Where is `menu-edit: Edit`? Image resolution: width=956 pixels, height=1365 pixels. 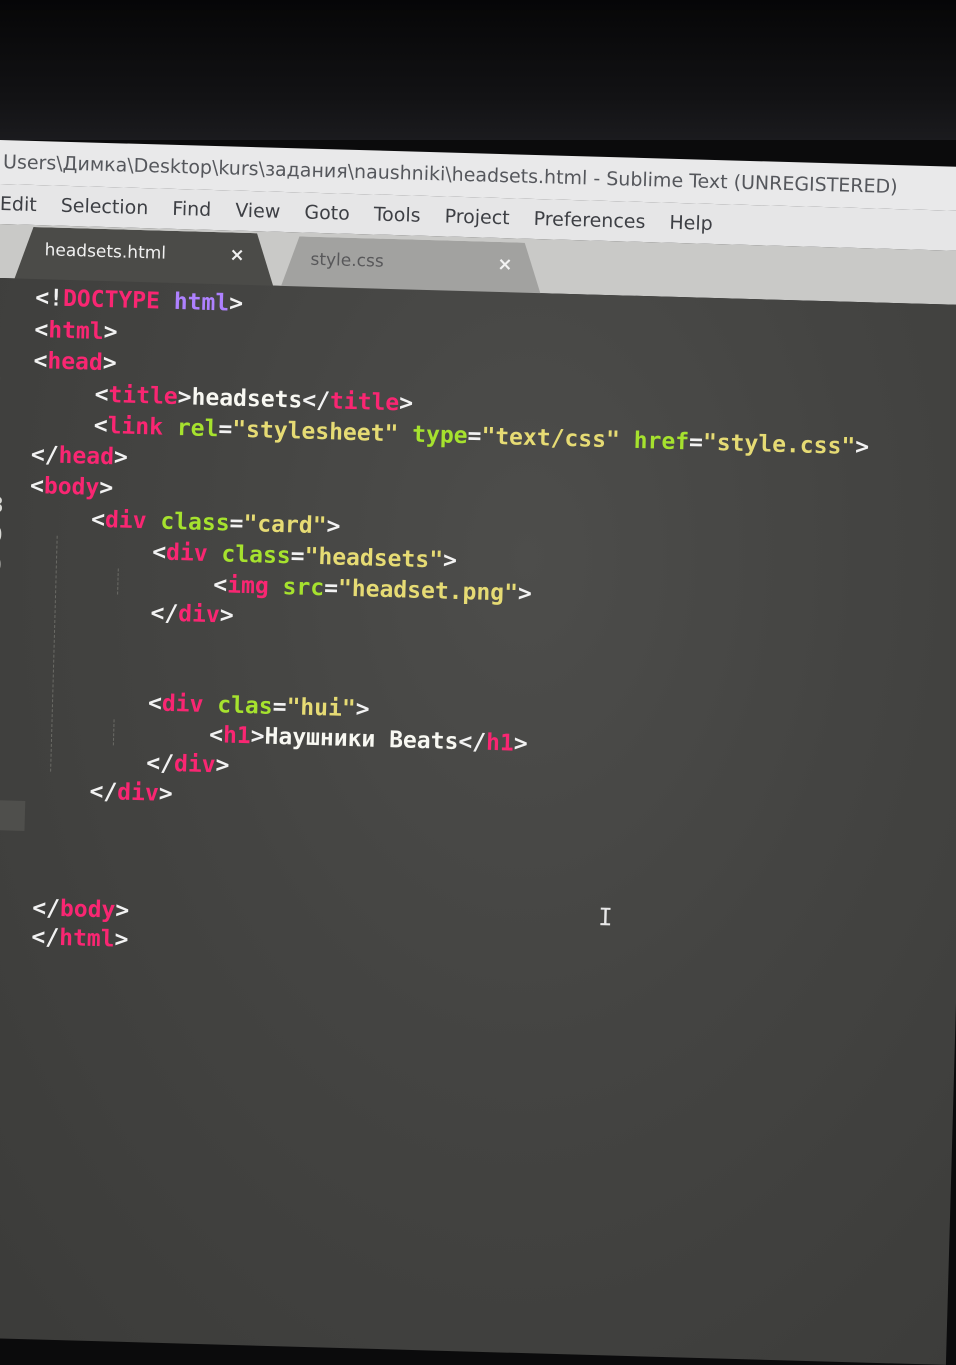
menu-edit: Edit is located at coordinates (18, 204).